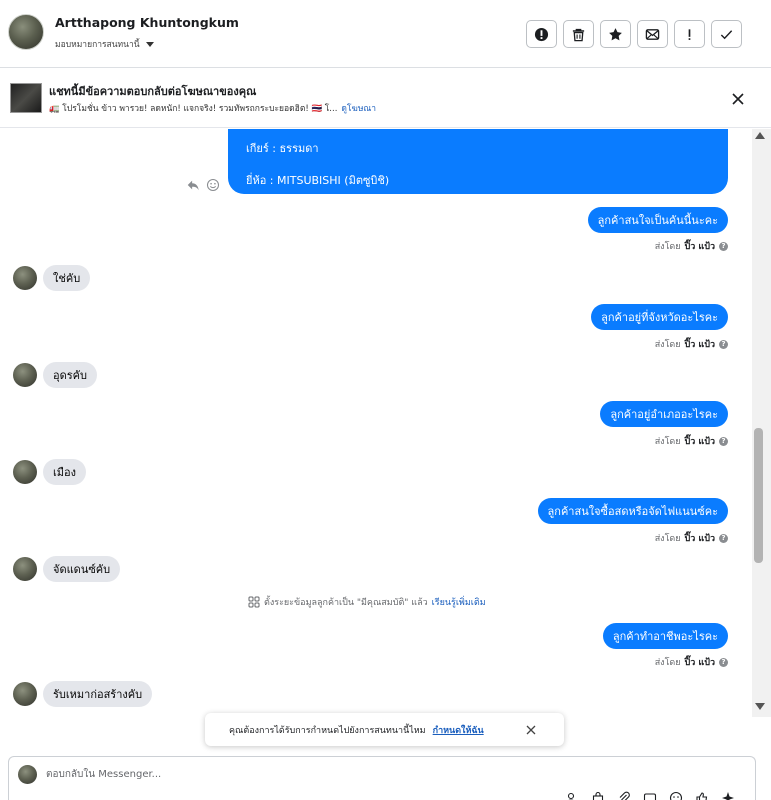 The width and height of the screenshot is (771, 800). I want to click on incoming-message: จัดแดนซ์คับ, so click(67, 569).